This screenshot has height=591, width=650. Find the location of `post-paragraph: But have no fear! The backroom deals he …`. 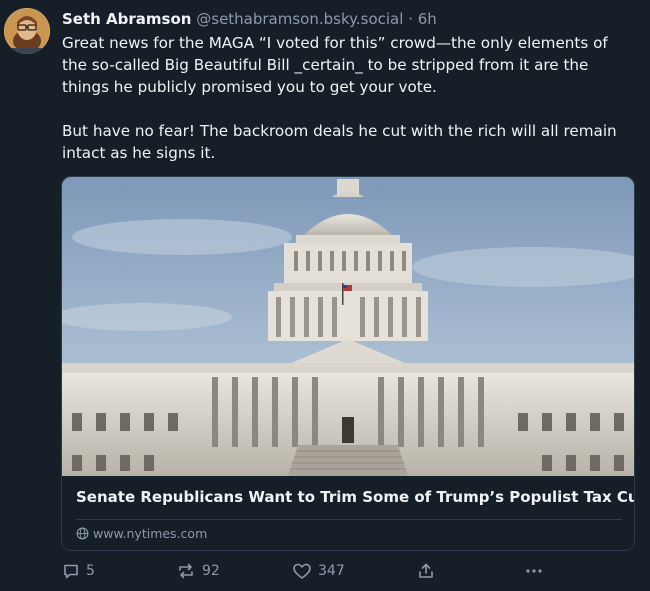

post-paragraph: But have no fear! The backroom deals he … is located at coordinates (339, 142).